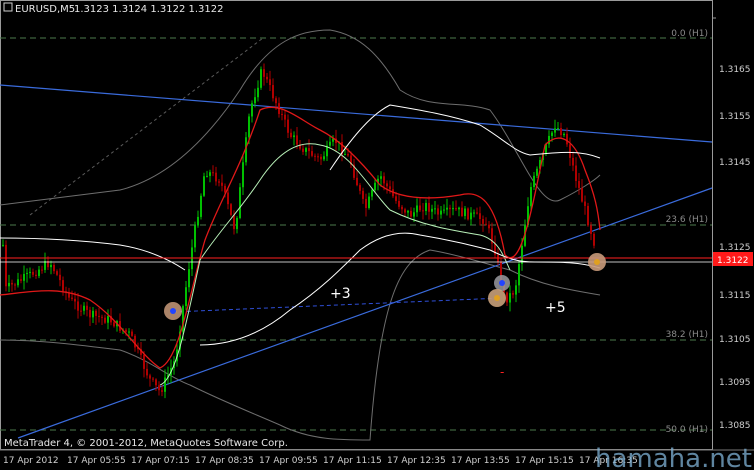 The width and height of the screenshot is (754, 470). What do you see at coordinates (8, 7) in the screenshot?
I see `chart-window-icon` at bounding box center [8, 7].